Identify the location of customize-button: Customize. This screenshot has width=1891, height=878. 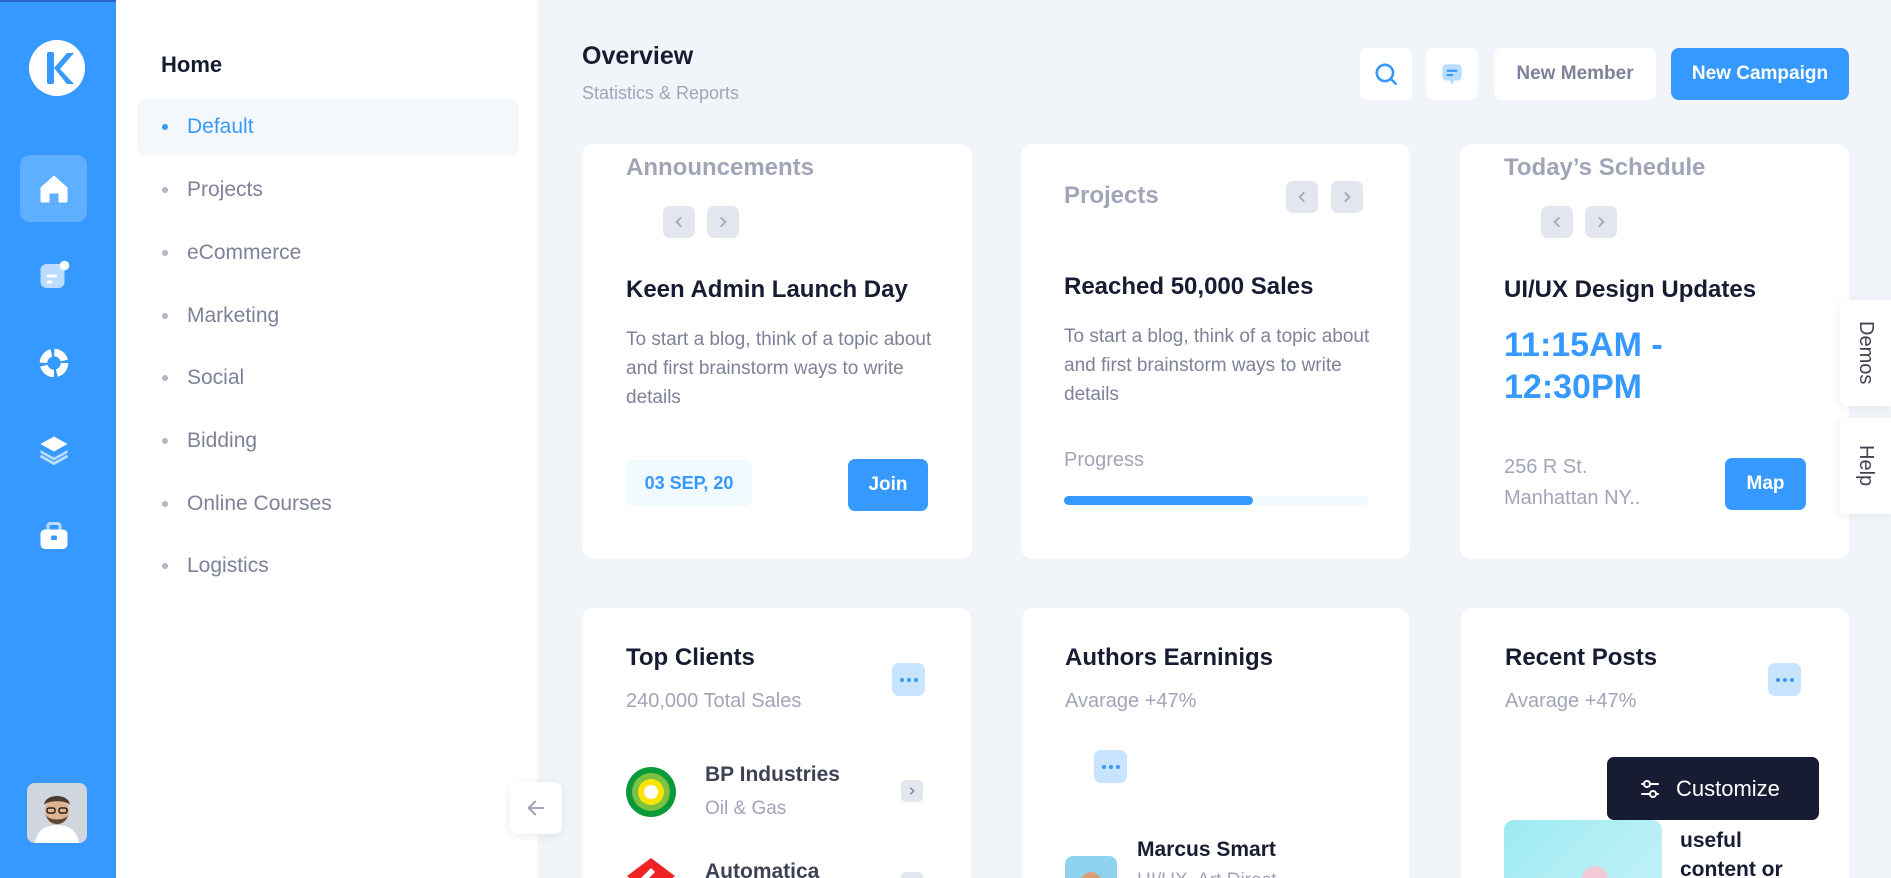
(1713, 788).